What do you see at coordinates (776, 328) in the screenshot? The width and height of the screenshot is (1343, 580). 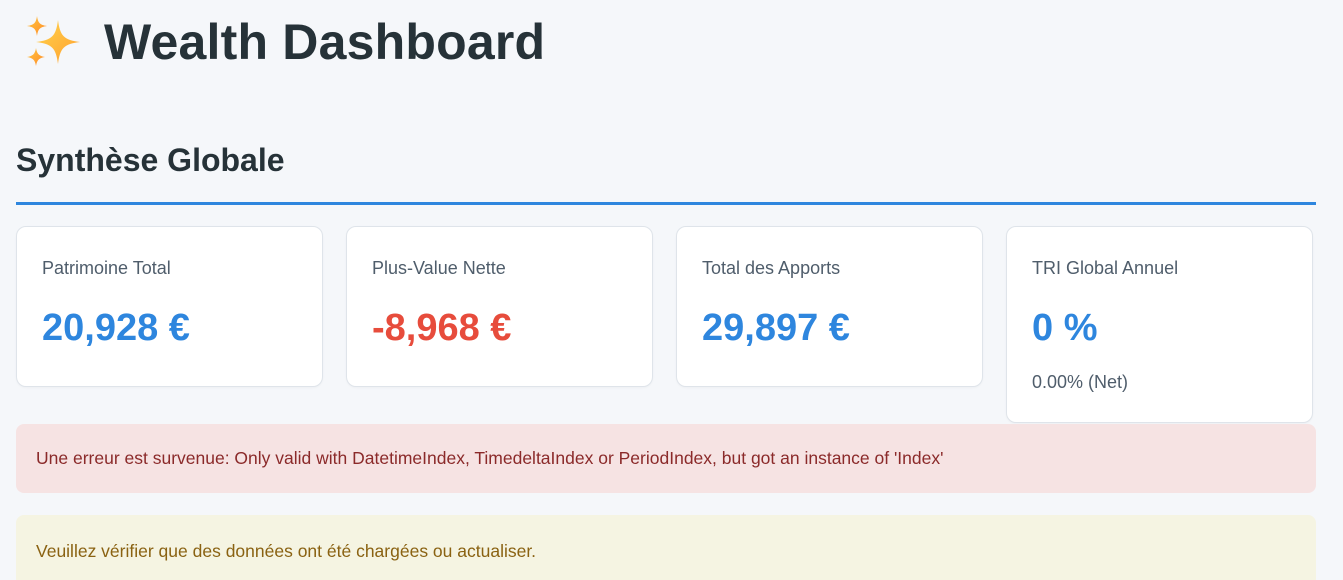 I see `metric-value: 29,897 €` at bounding box center [776, 328].